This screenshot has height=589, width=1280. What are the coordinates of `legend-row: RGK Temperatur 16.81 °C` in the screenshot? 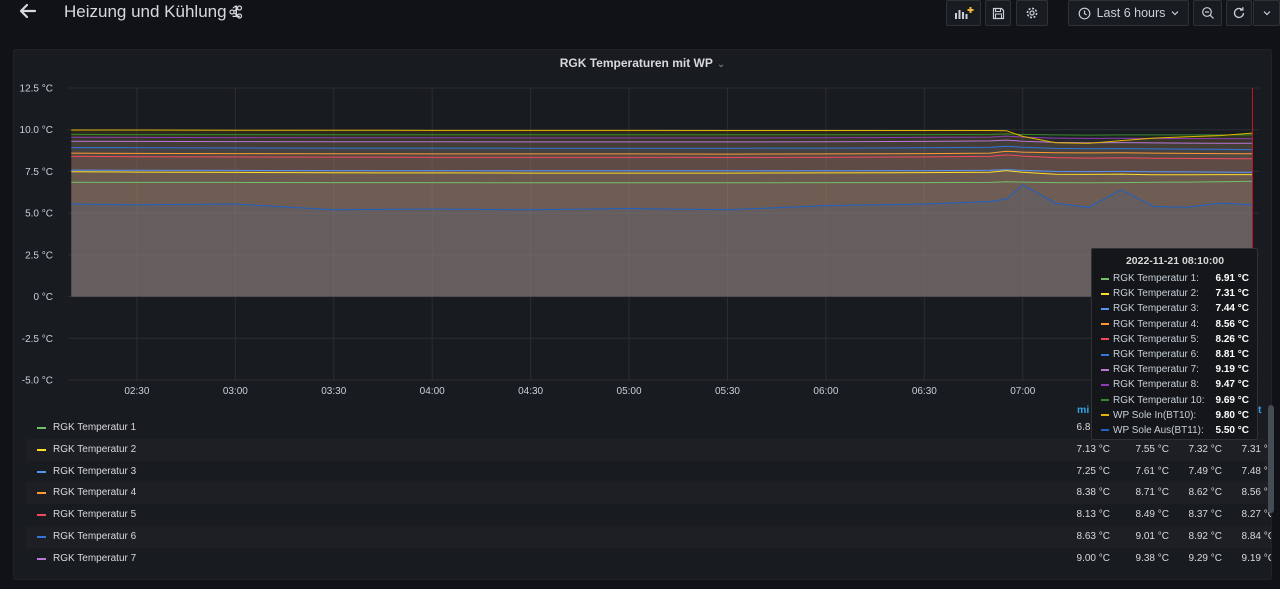 It's located at (648, 428).